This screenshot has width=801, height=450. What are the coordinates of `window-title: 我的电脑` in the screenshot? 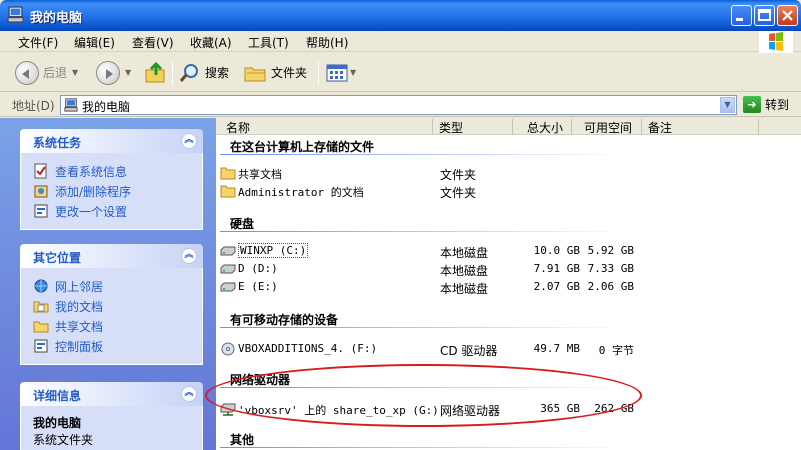 It's located at (56, 18).